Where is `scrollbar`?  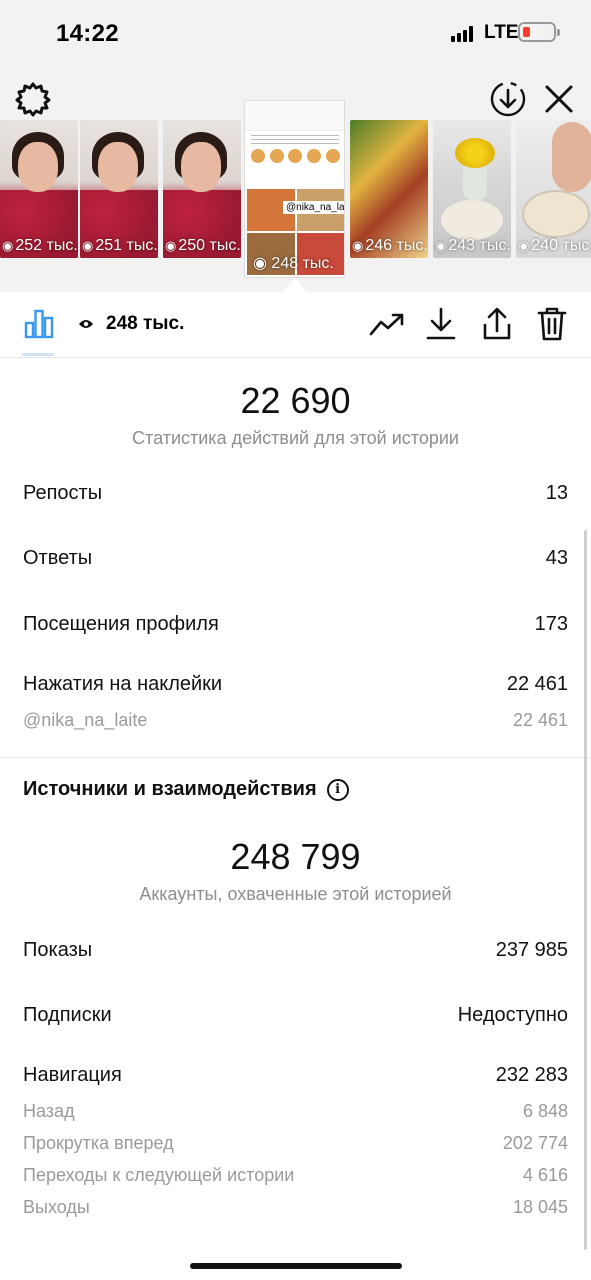
scrollbar is located at coordinates (585, 890).